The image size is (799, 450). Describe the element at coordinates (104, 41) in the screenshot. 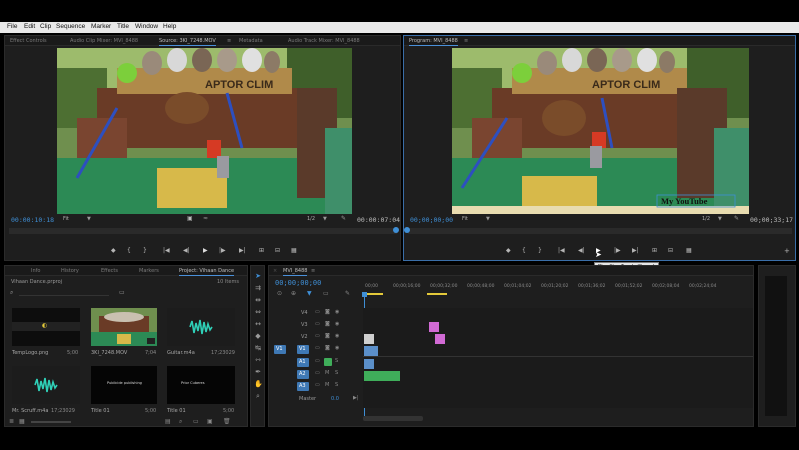

I see `tab-audio-clip-mixer: Audio Clip Mixer: MVI_8488` at that location.